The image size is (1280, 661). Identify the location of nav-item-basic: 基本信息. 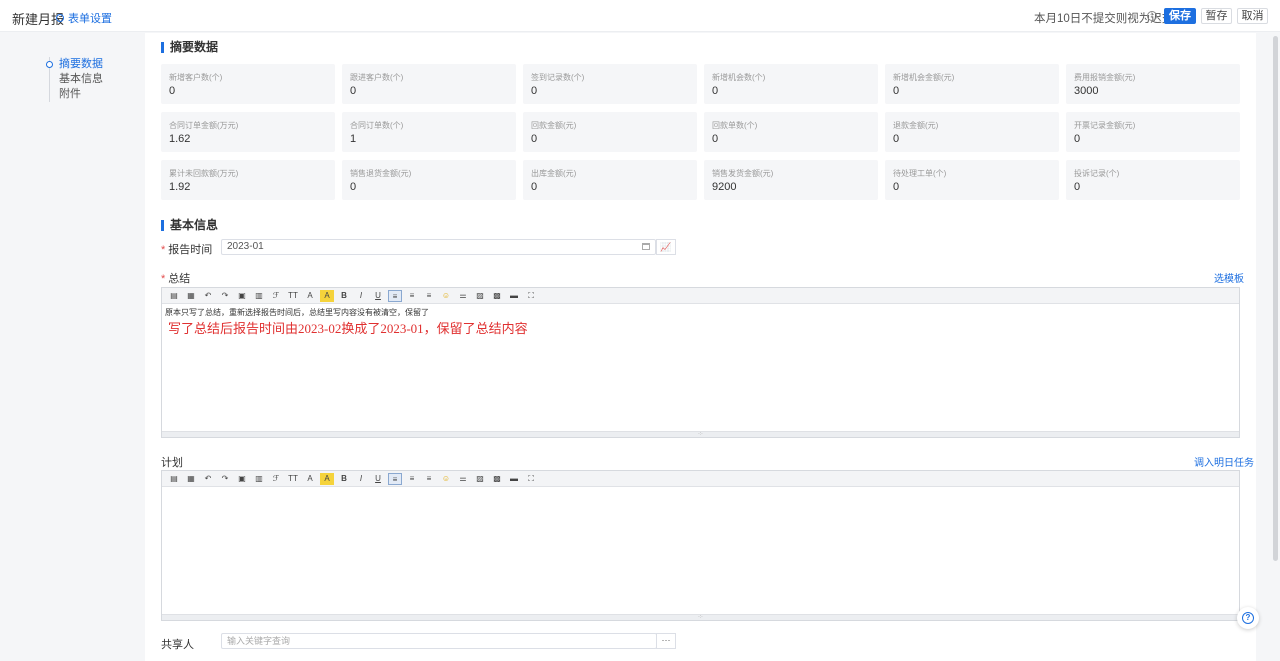
(81, 79).